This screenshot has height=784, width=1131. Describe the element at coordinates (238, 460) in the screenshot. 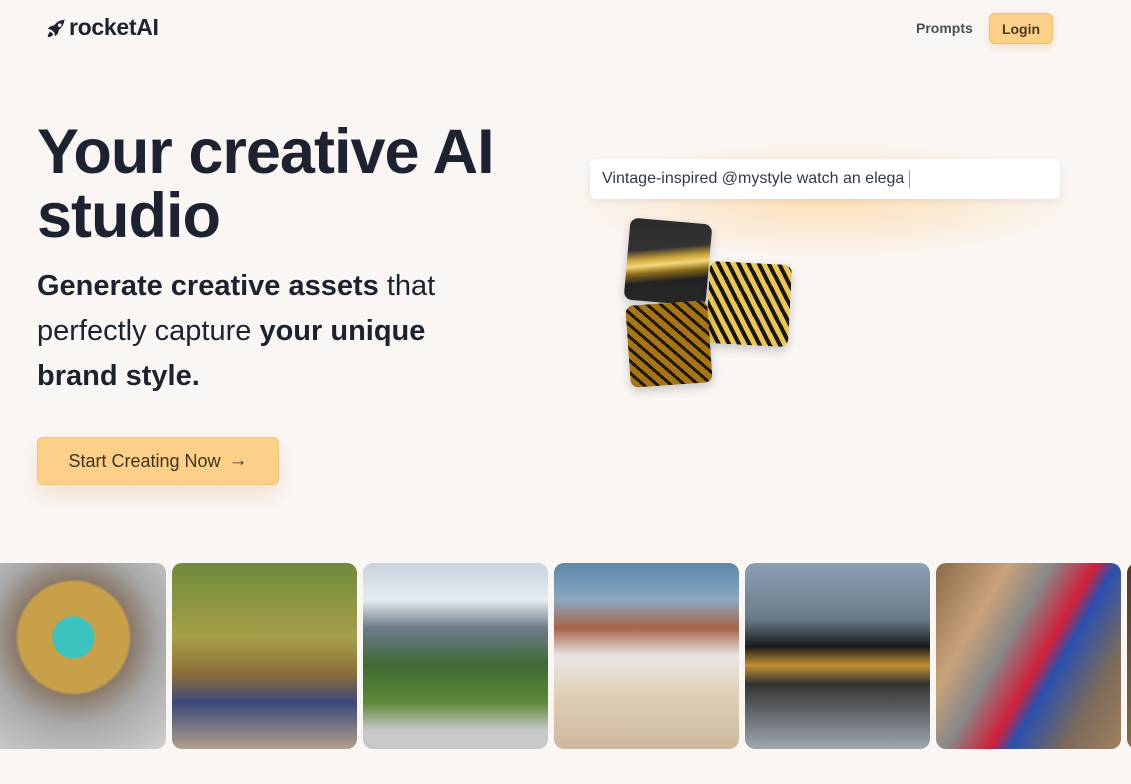

I see `arrow-right-icon: →` at that location.